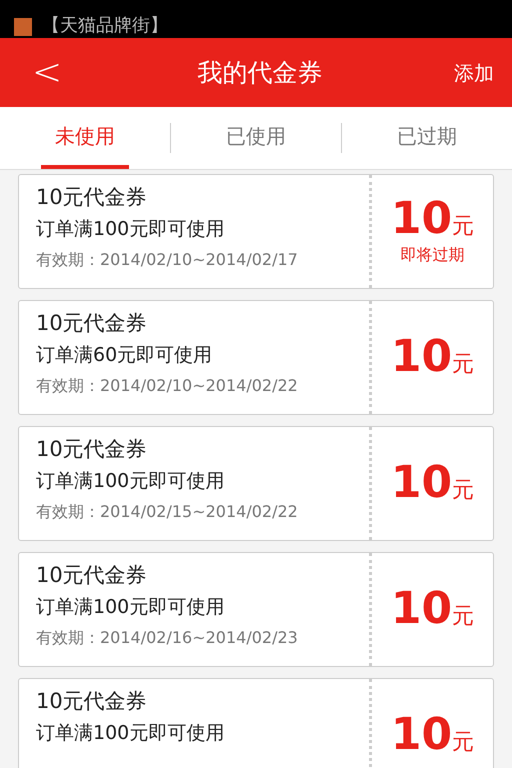  What do you see at coordinates (260, 72) in the screenshot?
I see `page-title: 我的代金券` at bounding box center [260, 72].